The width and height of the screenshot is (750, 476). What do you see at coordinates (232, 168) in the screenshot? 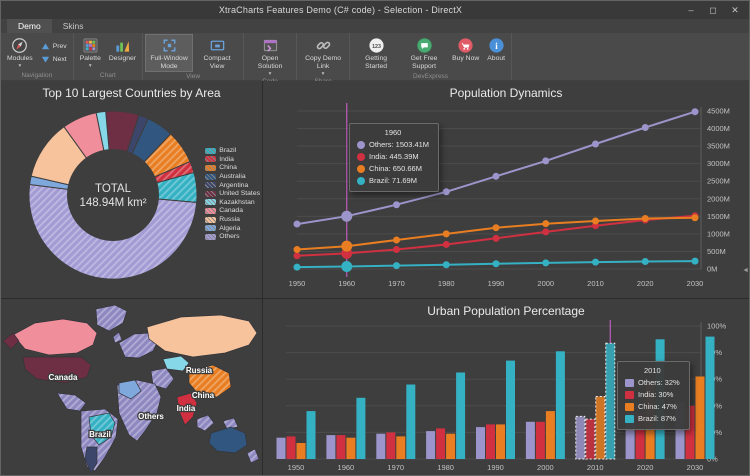
I see `legend-item-china: China` at bounding box center [232, 168].